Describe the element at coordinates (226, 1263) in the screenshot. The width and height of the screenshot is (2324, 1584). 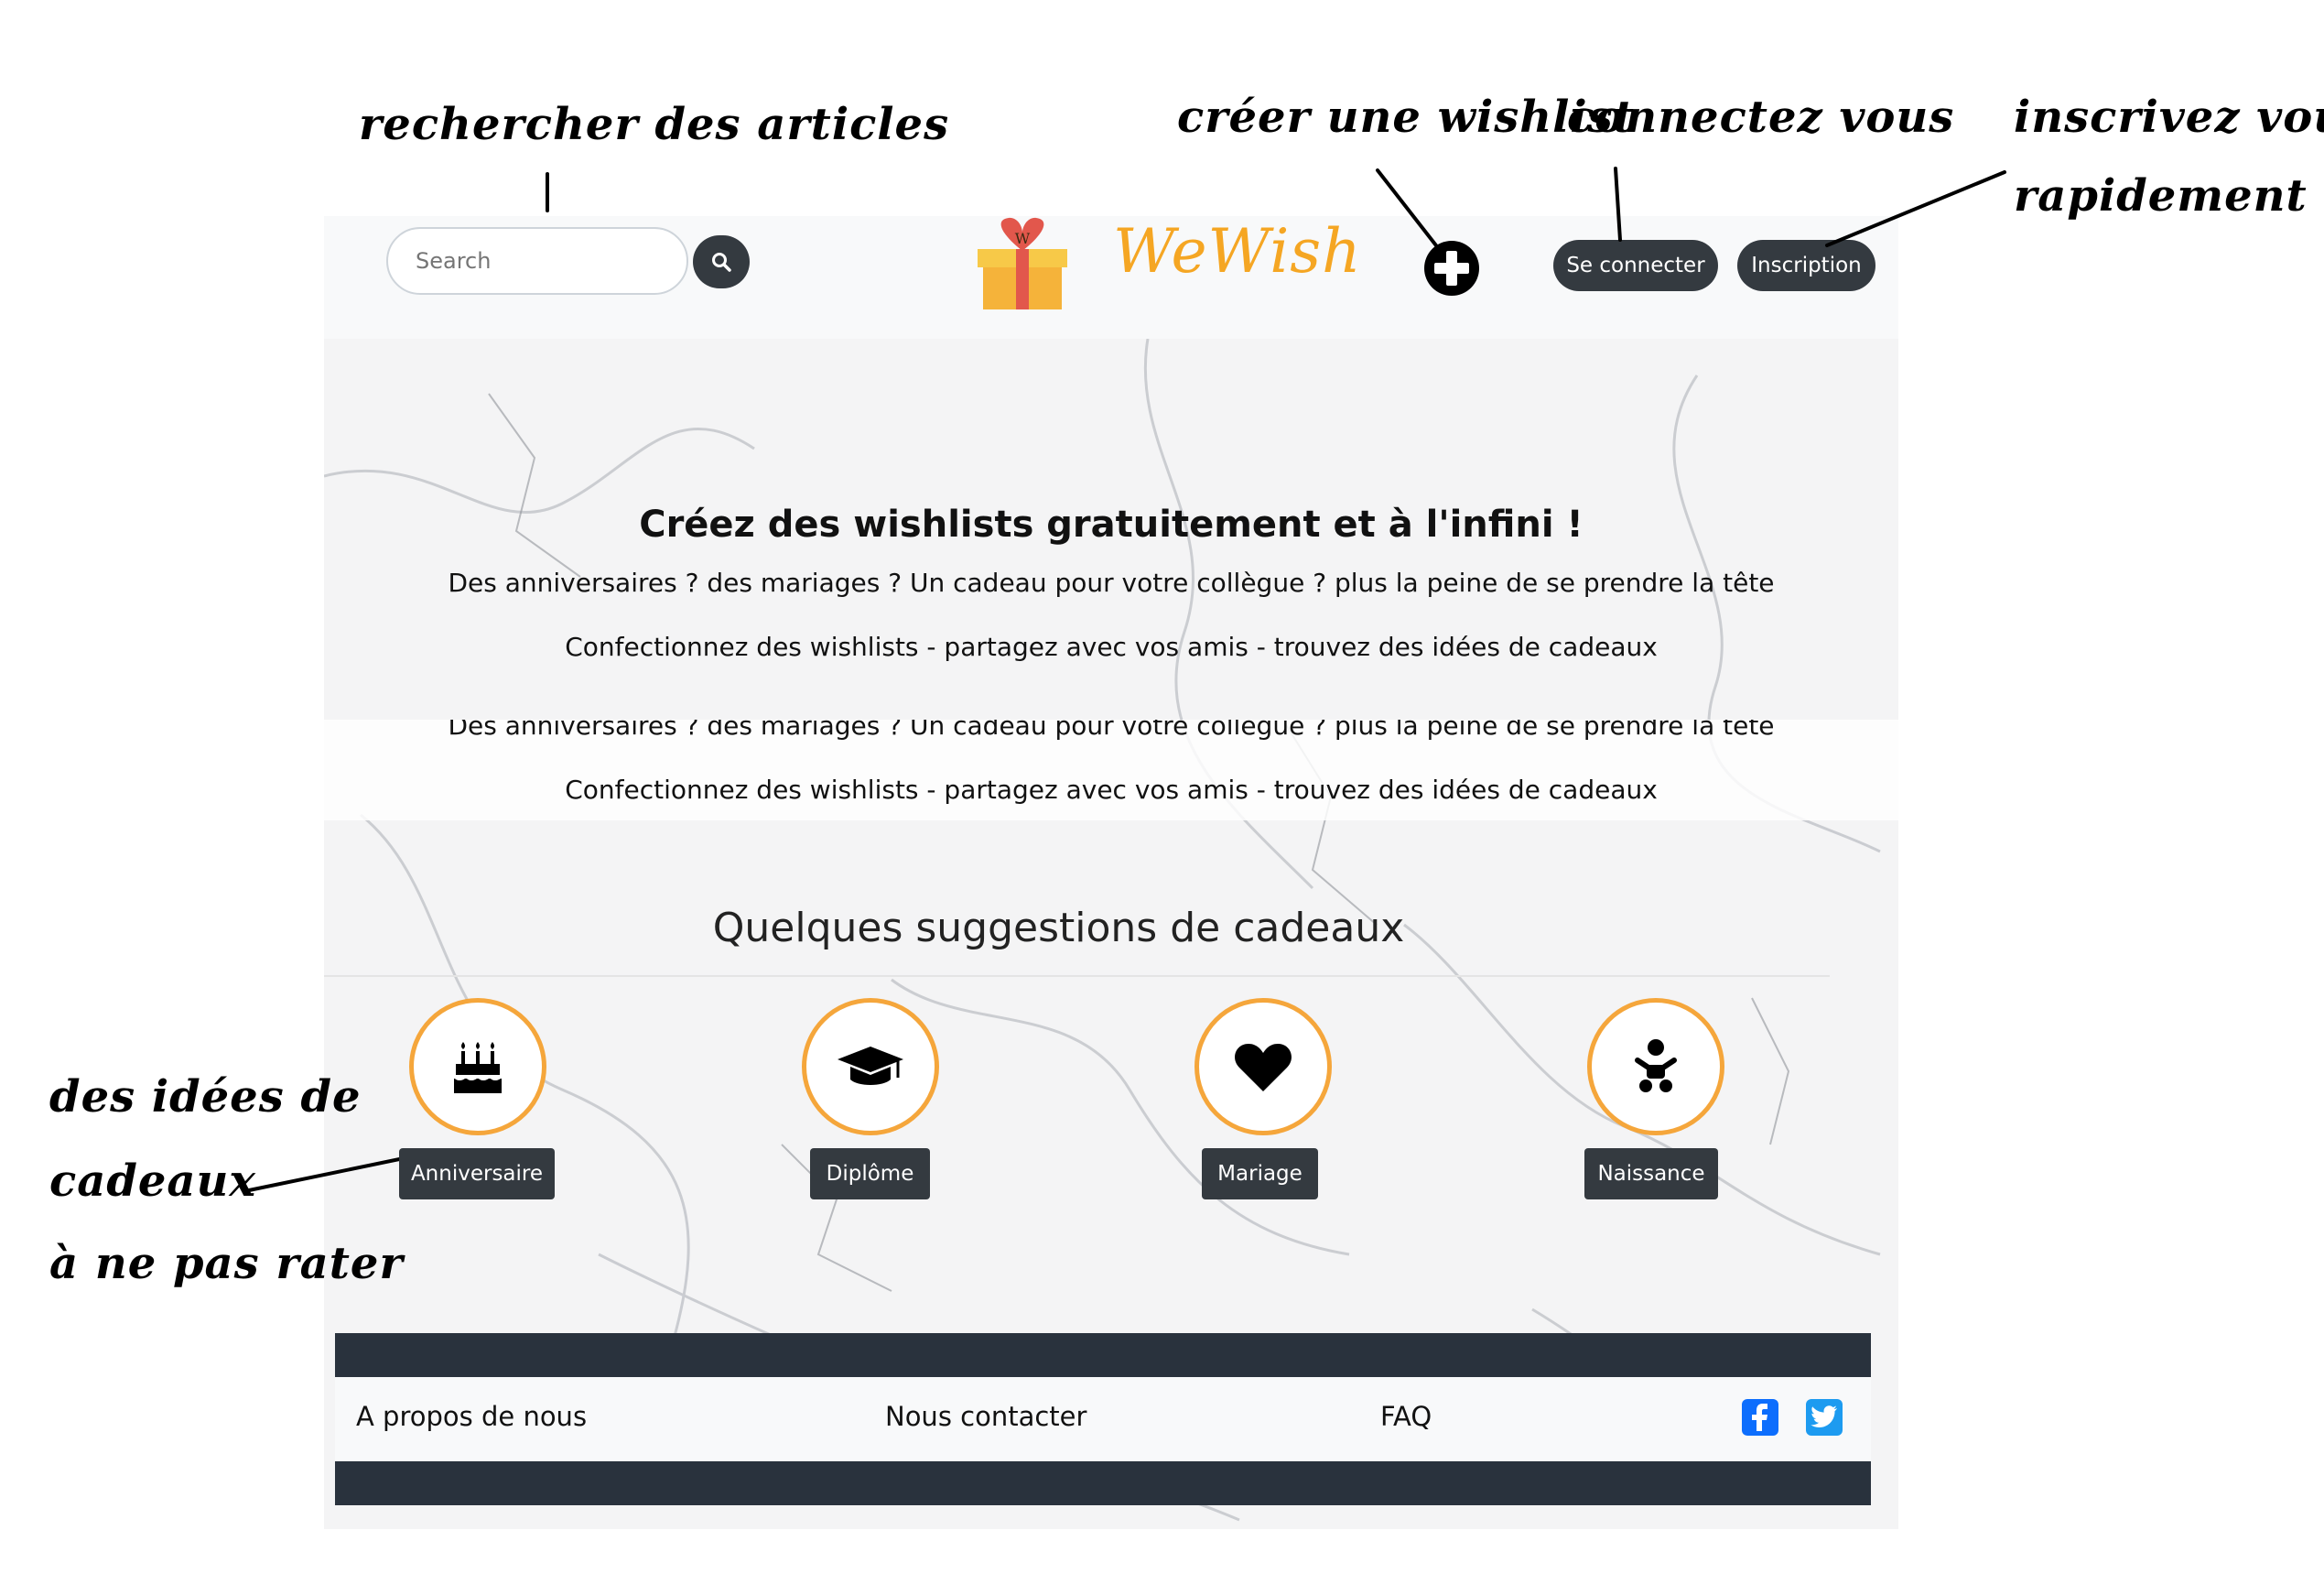
I see `annotation-gifts-line3: à ne pas rater` at that location.